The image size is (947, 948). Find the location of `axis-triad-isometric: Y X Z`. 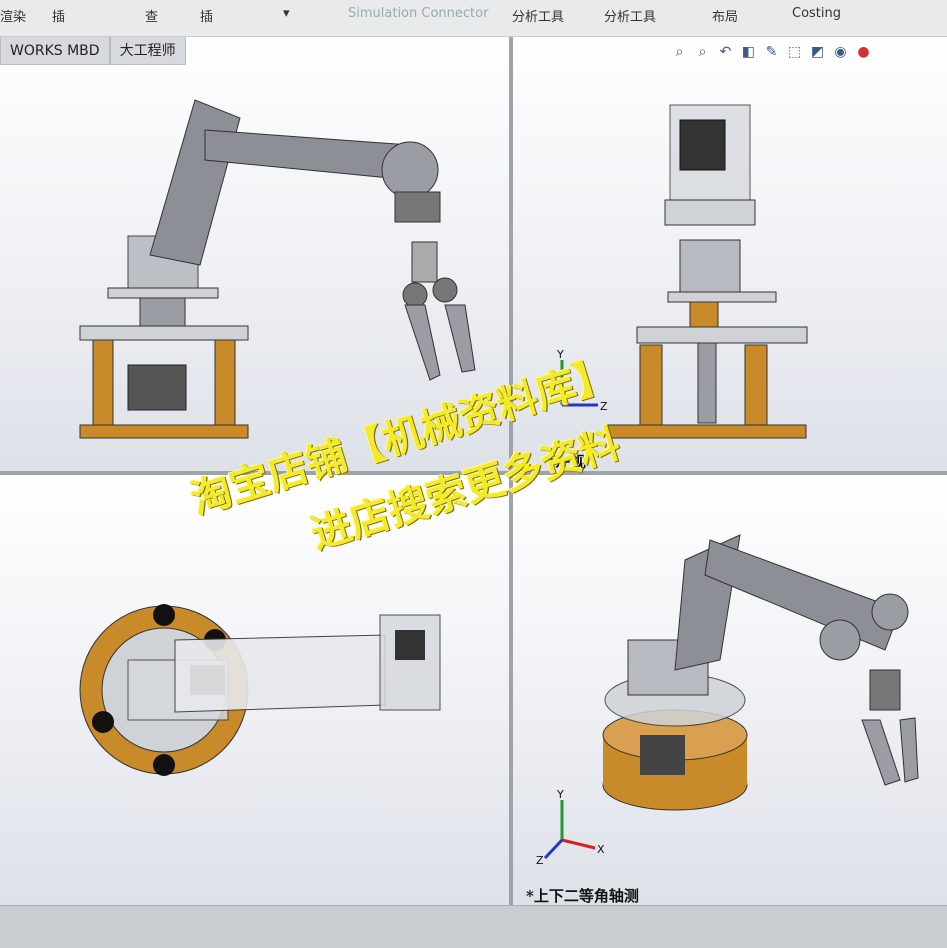

axis-triad-isometric: Y X Z is located at coordinates (570, 827).